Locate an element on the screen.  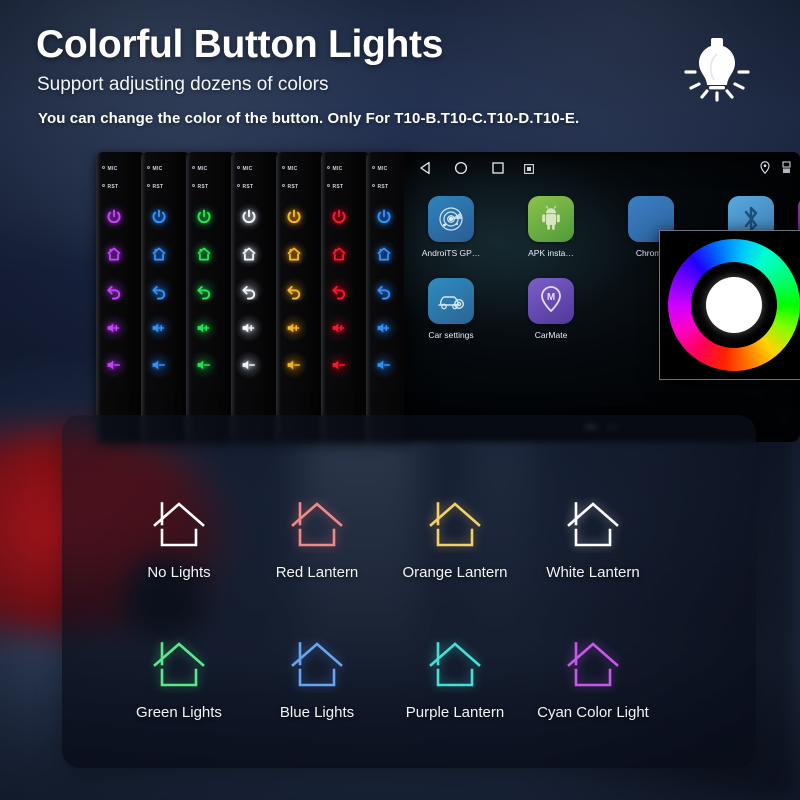
carmate-icon: M is located at coordinates (551, 301).